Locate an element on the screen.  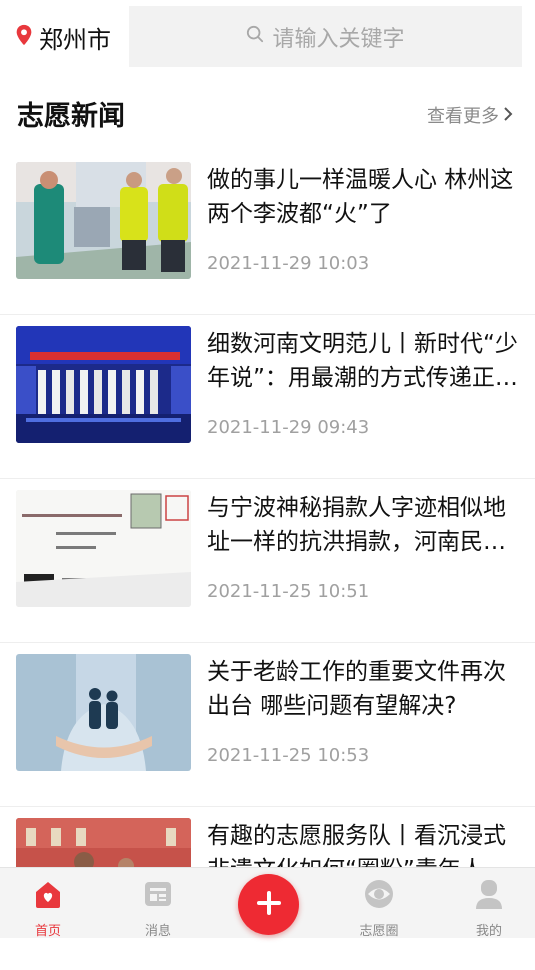
tab-profile: 我的 is located at coordinates (489, 908).